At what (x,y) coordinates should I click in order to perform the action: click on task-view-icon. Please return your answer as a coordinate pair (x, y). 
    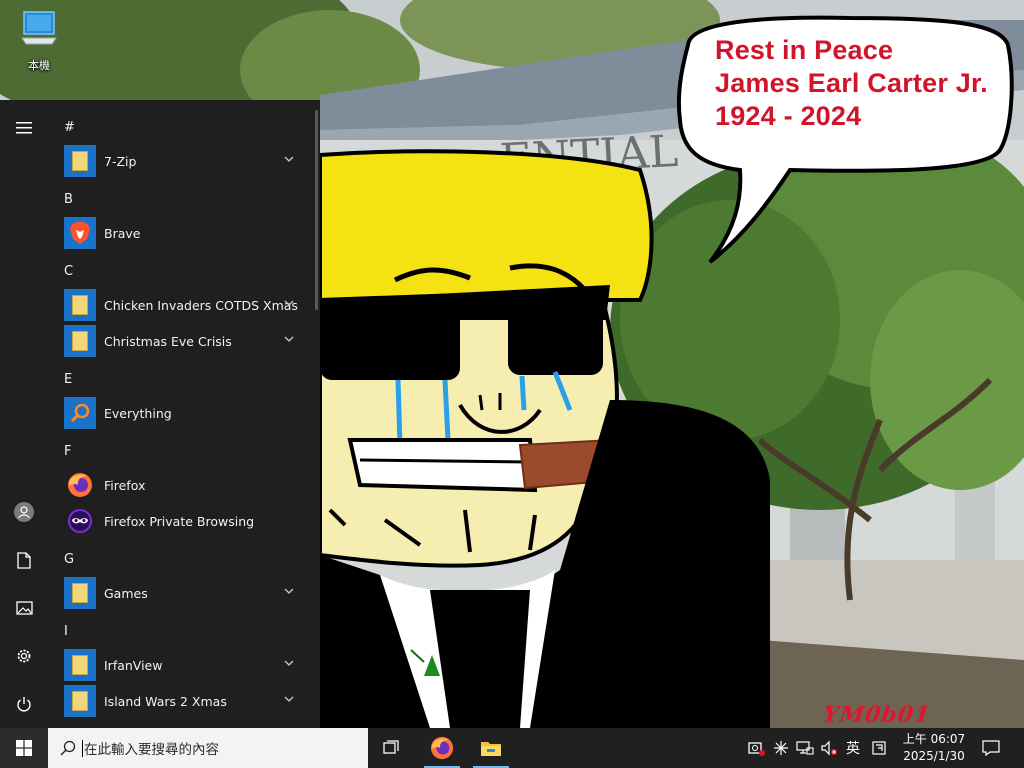
    Looking at the image, I should click on (391, 747).